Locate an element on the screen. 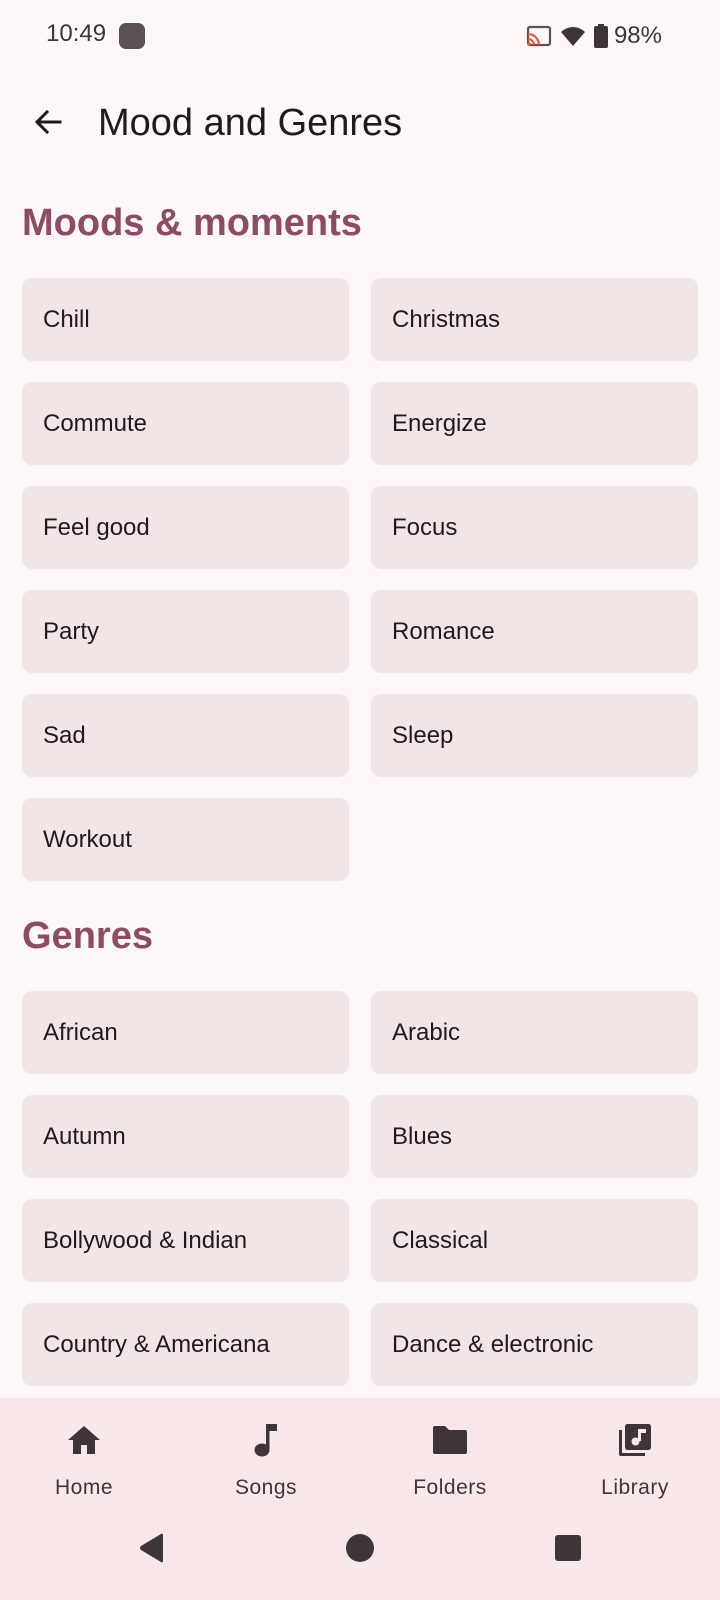  system-recents-button is located at coordinates (568, 1550).